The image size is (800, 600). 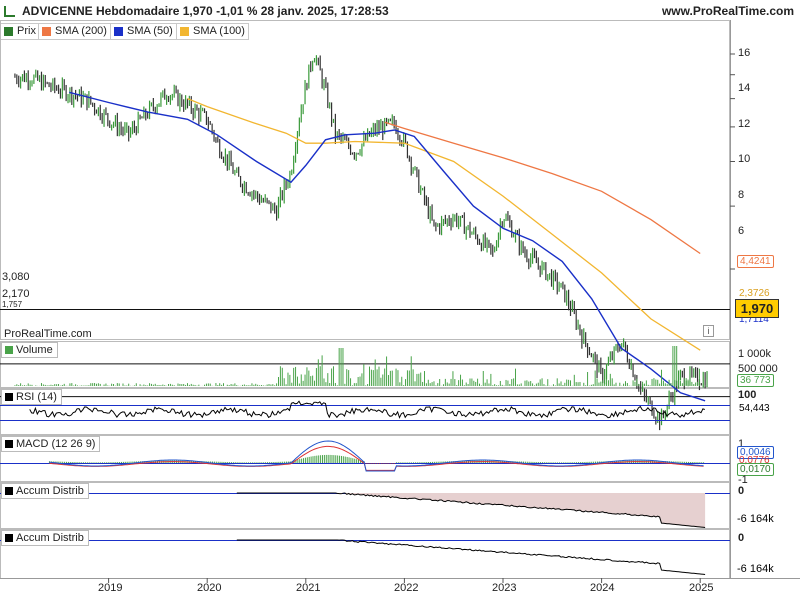 I want to click on watermark: ProRealTime.com, so click(x=48, y=334).